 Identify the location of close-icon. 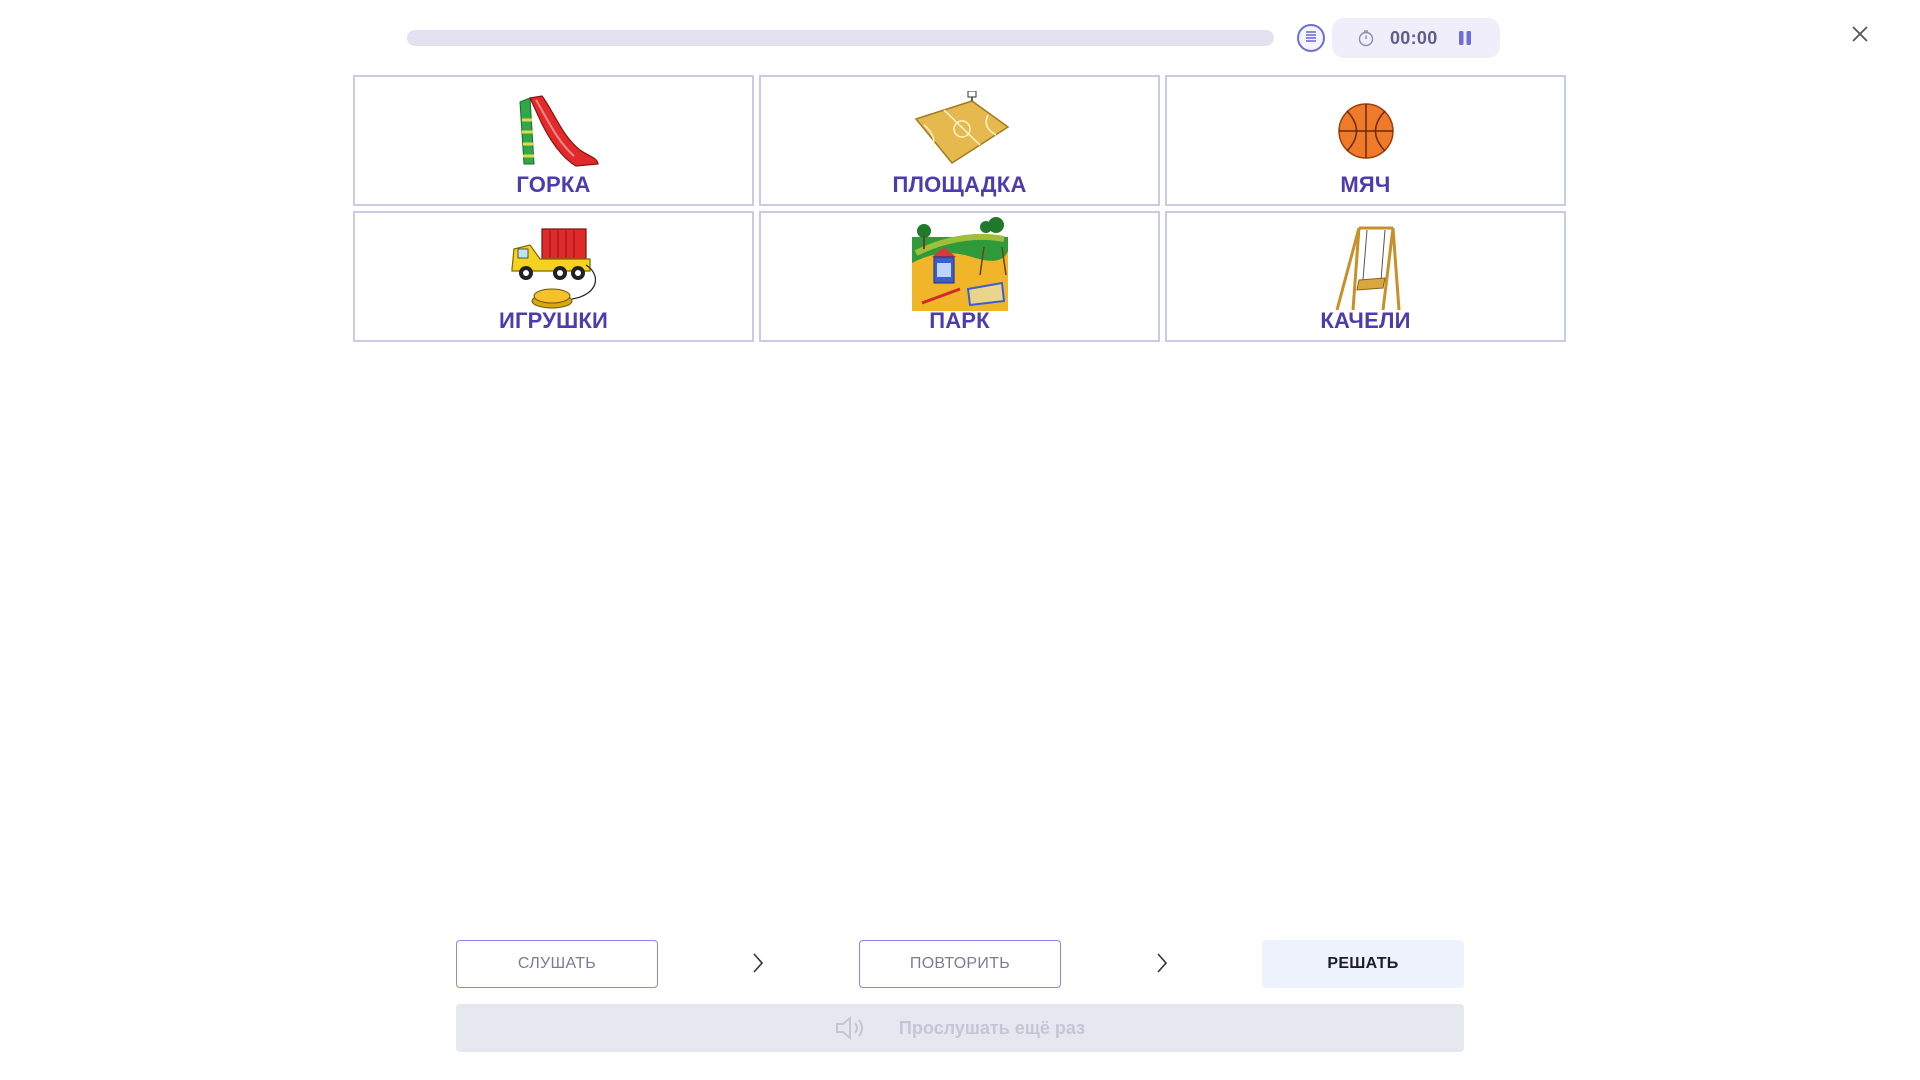
(1860, 36).